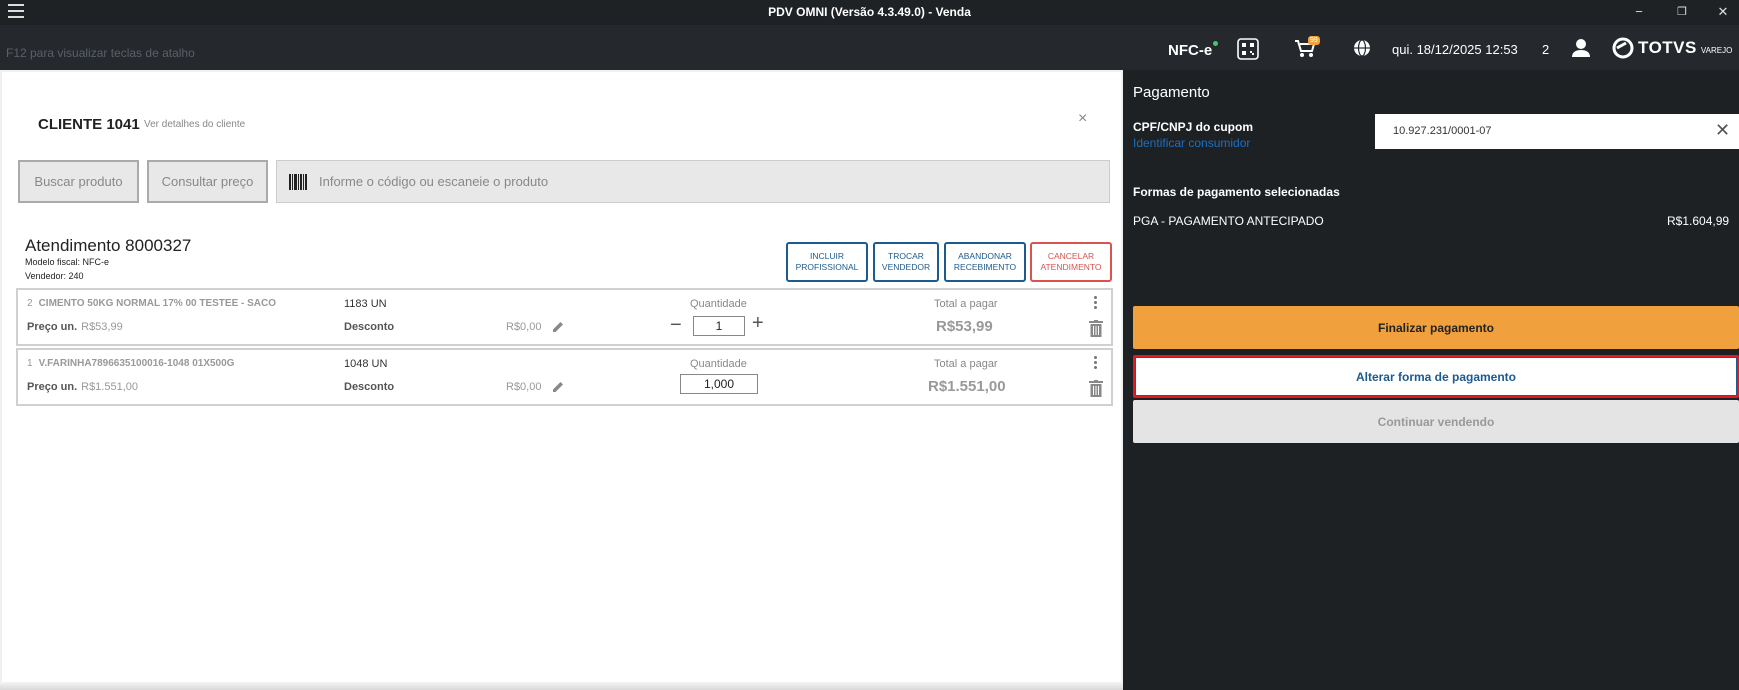 Image resolution: width=1739 pixels, height=690 pixels. Describe the element at coordinates (1190, 50) in the screenshot. I see `nfce-label: NFC-e` at that location.